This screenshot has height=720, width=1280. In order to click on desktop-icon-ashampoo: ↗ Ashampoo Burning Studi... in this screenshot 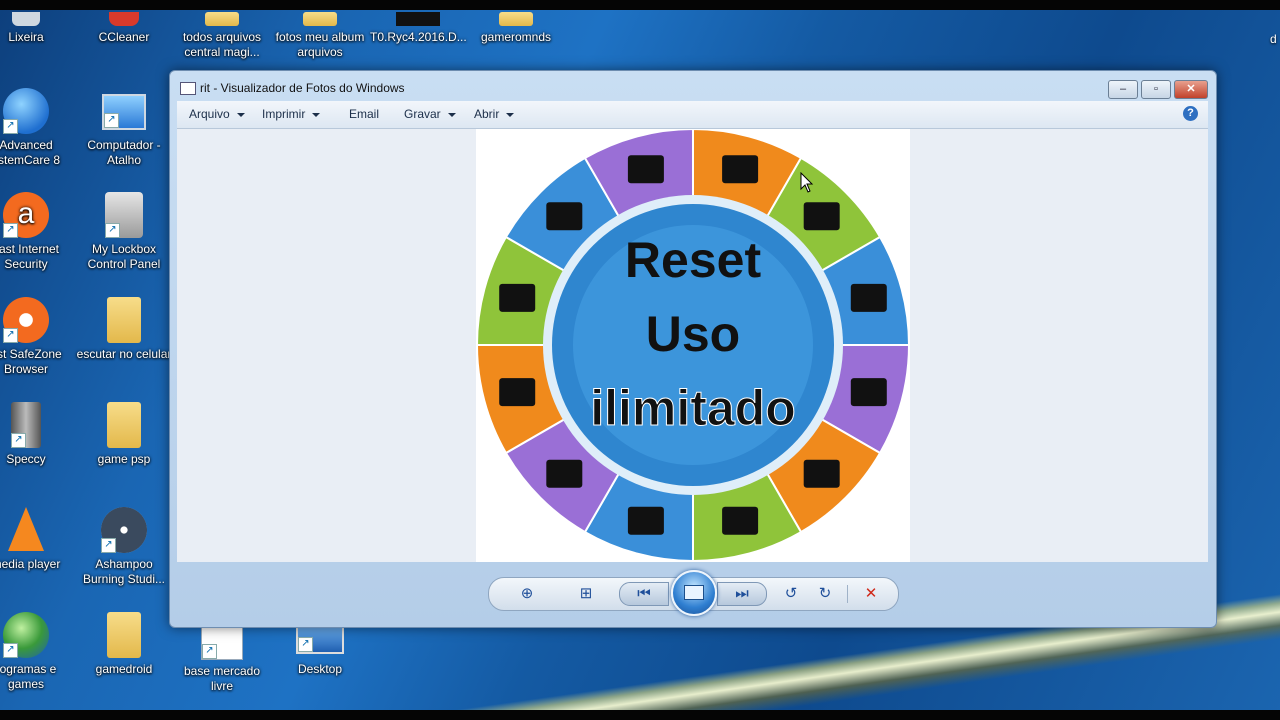, I will do `click(124, 547)`.